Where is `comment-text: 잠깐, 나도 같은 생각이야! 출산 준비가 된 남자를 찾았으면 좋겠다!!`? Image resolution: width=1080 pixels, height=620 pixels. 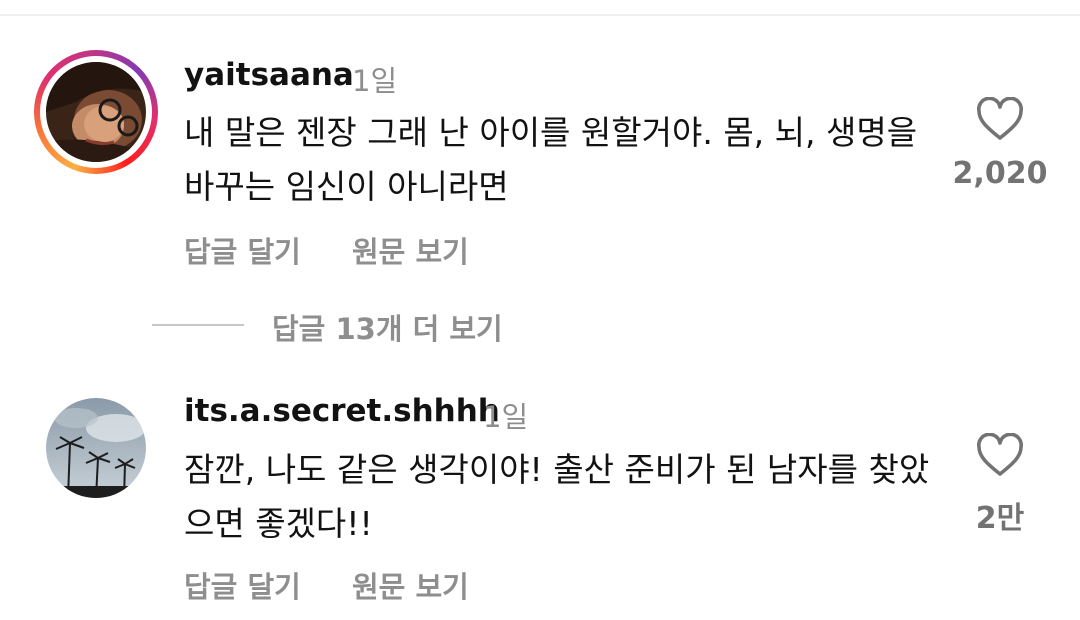 comment-text: 잠깐, 나도 같은 생각이야! 출산 준비가 된 남자를 찾았으면 좋겠다!! is located at coordinates (557, 496).